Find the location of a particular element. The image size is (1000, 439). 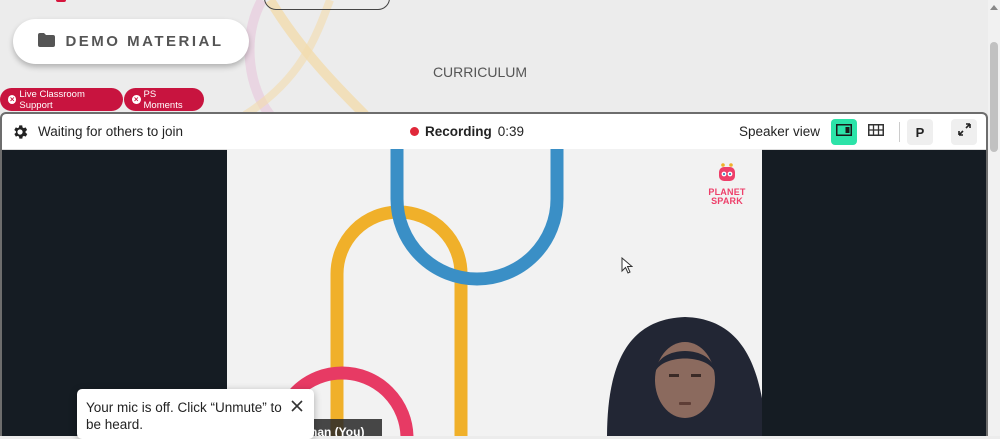

toolbar-divider is located at coordinates (899, 132).